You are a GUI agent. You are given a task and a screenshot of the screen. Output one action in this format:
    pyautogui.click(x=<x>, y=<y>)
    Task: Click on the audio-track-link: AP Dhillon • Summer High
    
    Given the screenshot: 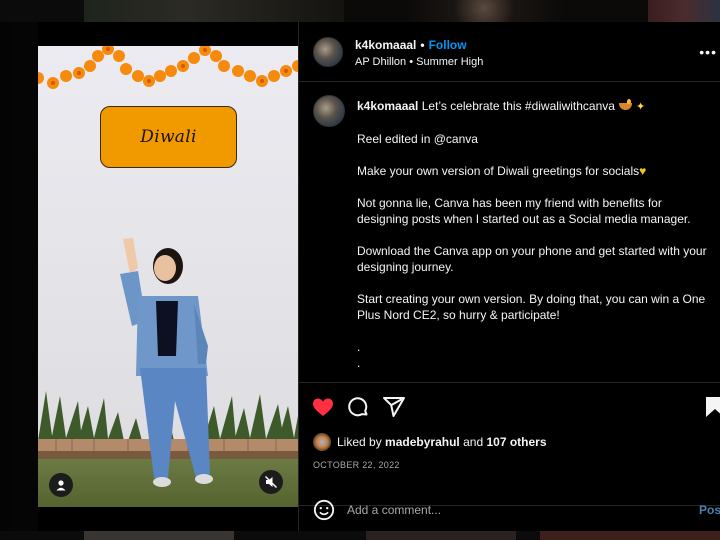 What is the action you would take?
    pyautogui.click(x=419, y=62)
    